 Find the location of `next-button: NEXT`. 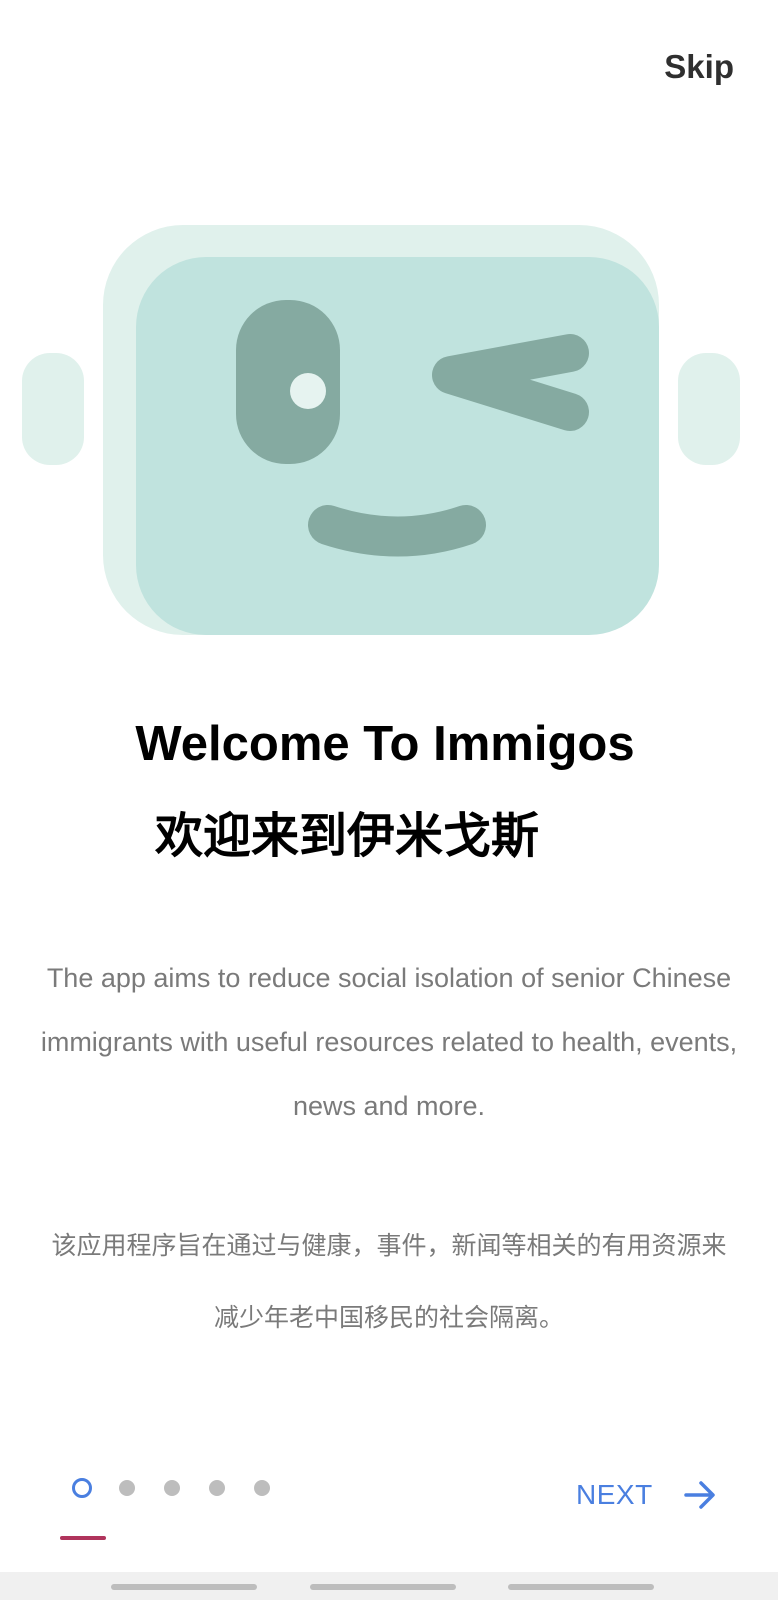

next-button: NEXT is located at coordinates (646, 1495).